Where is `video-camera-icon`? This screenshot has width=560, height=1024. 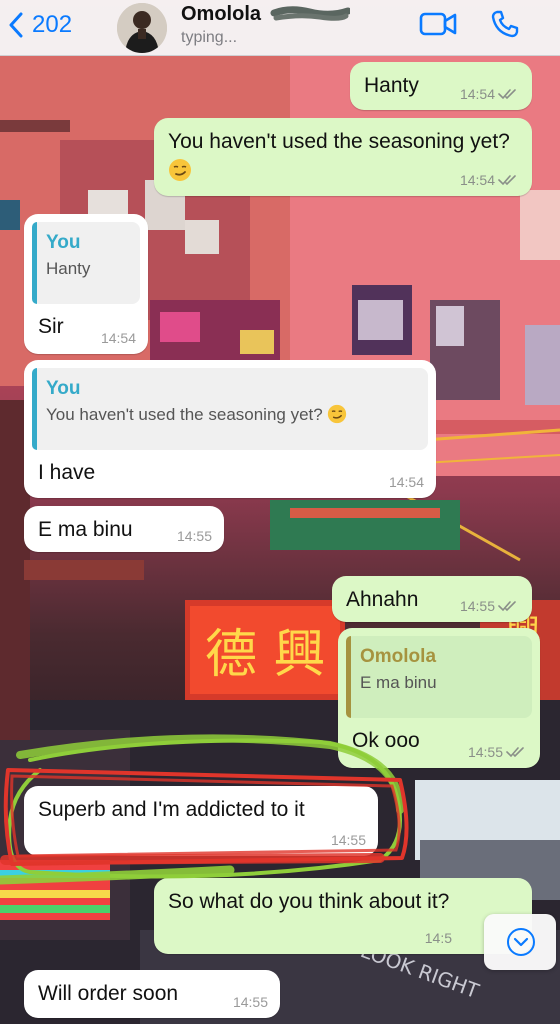
video-camera-icon is located at coordinates (438, 24).